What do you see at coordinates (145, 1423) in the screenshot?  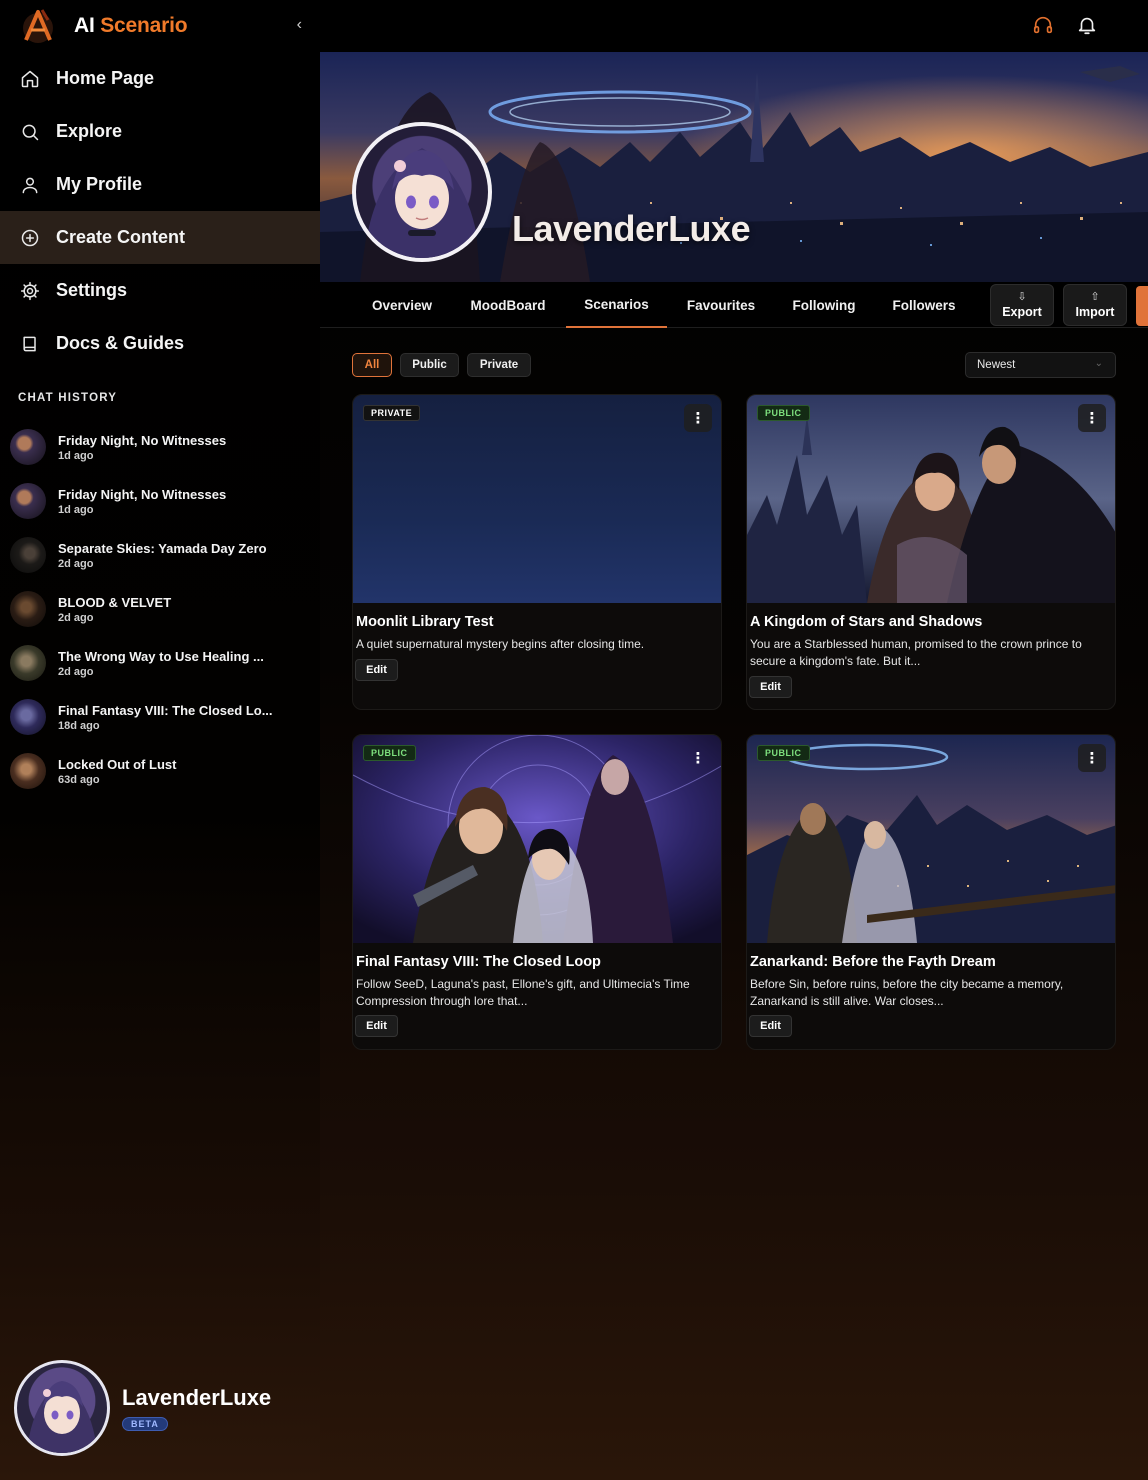 I see `beta-badge: BETA` at bounding box center [145, 1423].